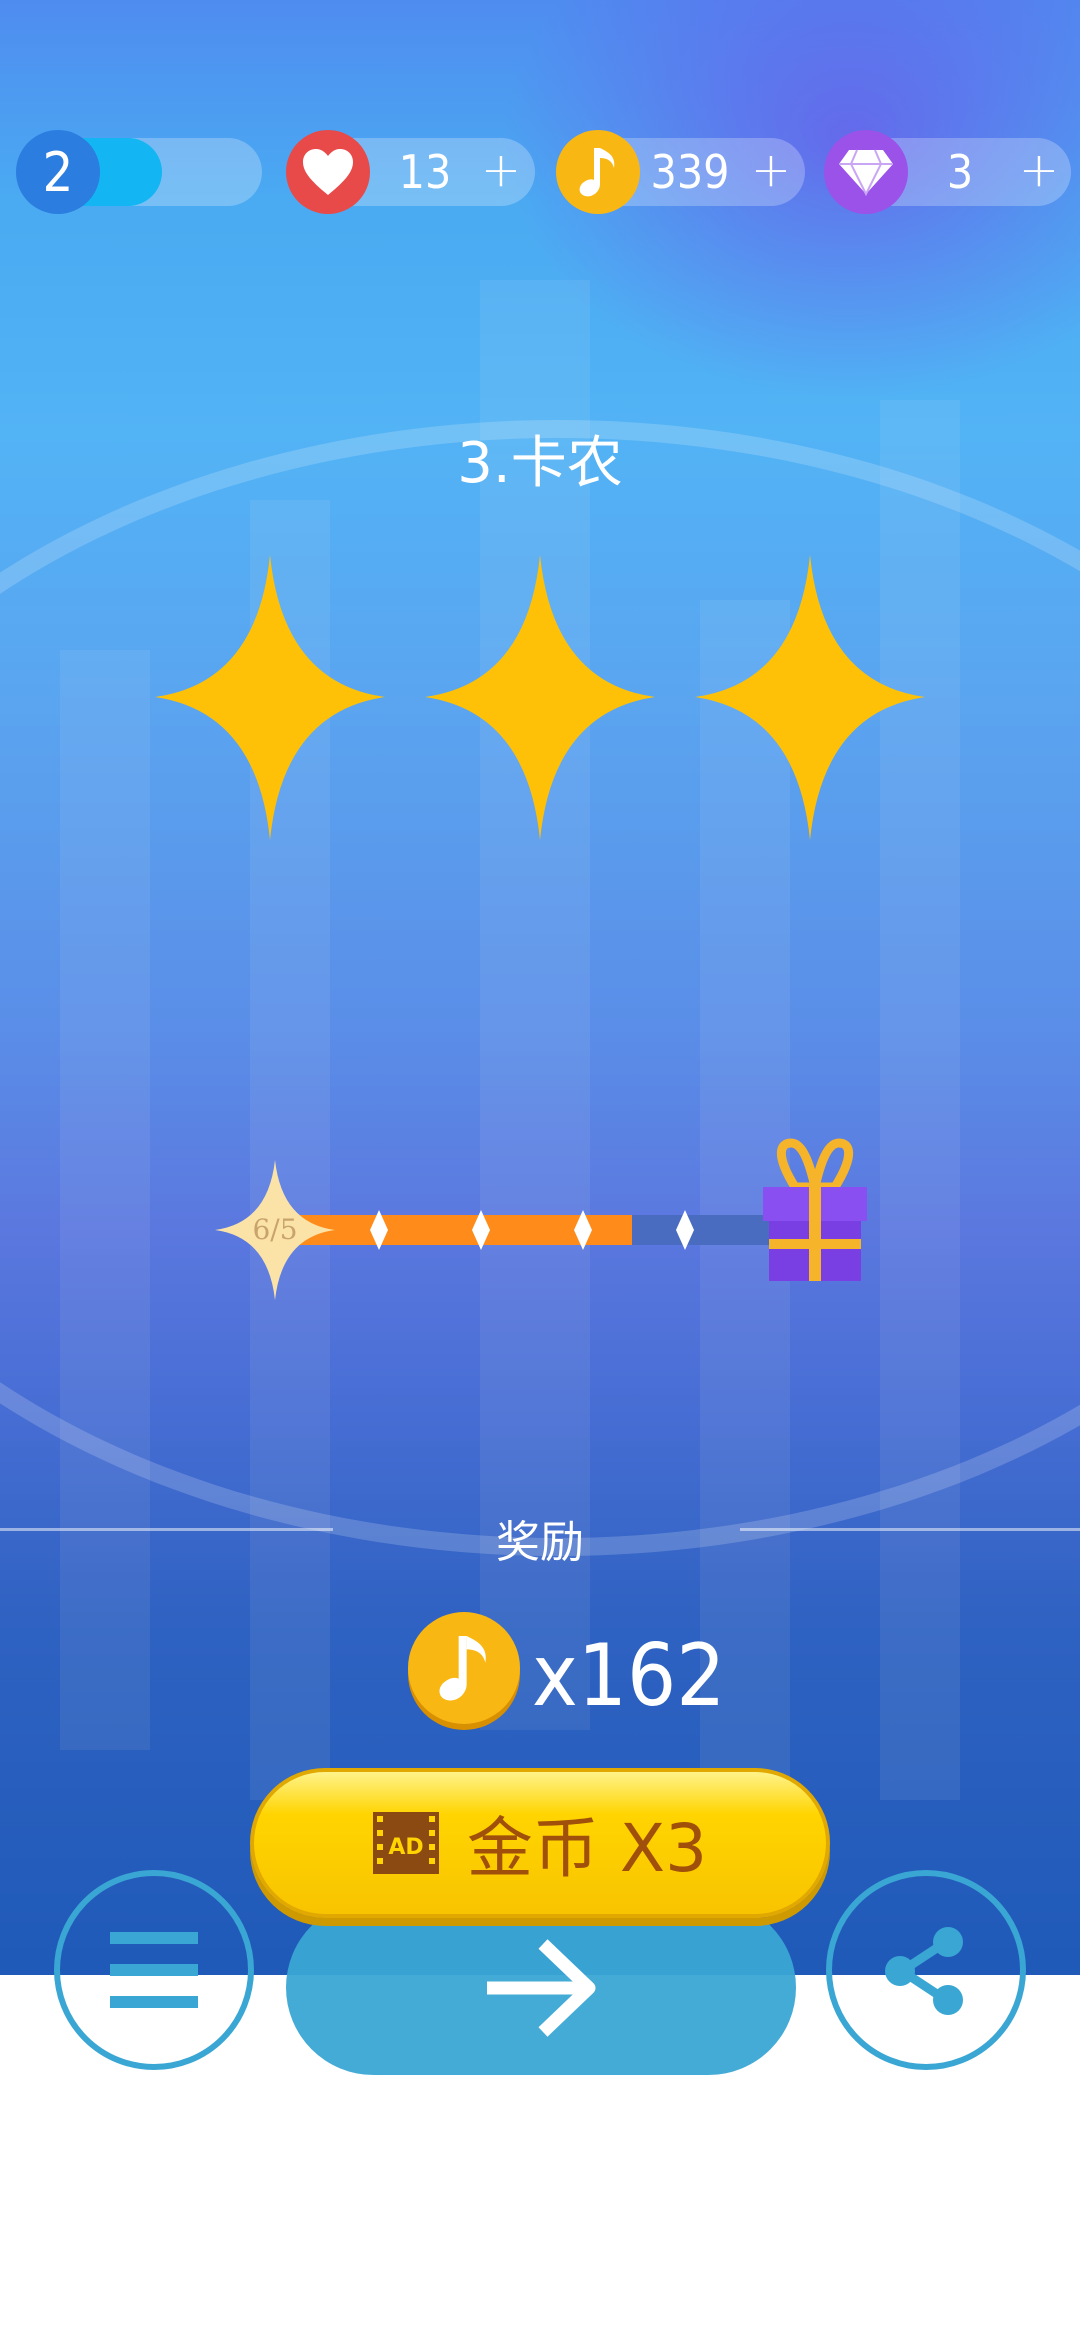  Describe the element at coordinates (1039, 170) in the screenshot. I see `add-gems-button: +` at that location.